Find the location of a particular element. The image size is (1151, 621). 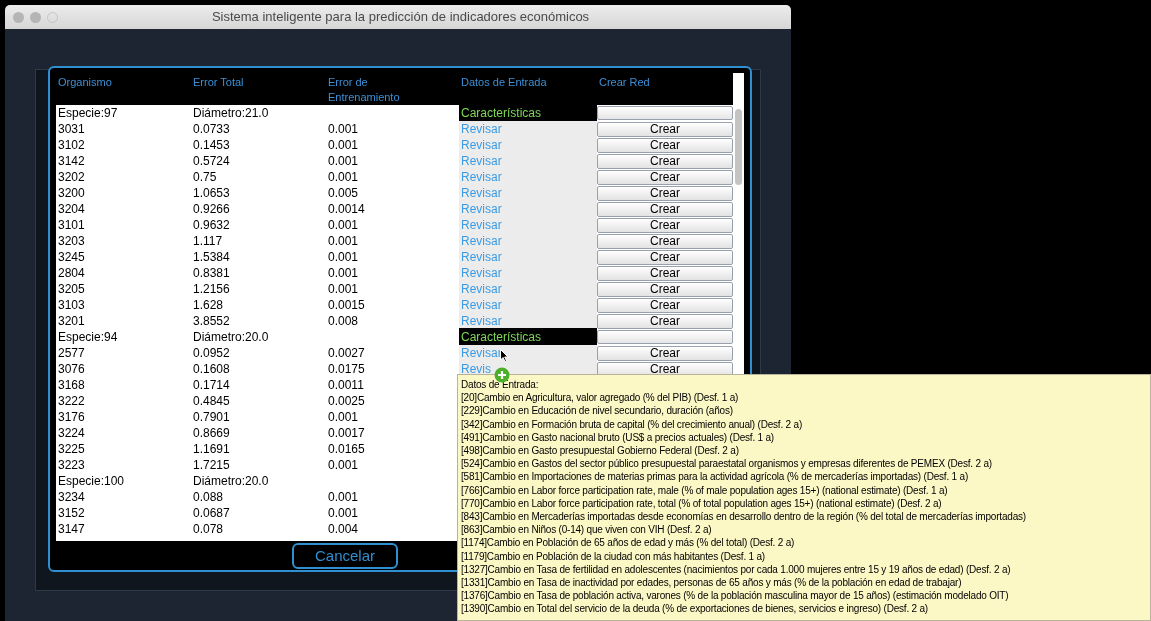

error-total-cell-text: 0.9632 is located at coordinates (211, 225).